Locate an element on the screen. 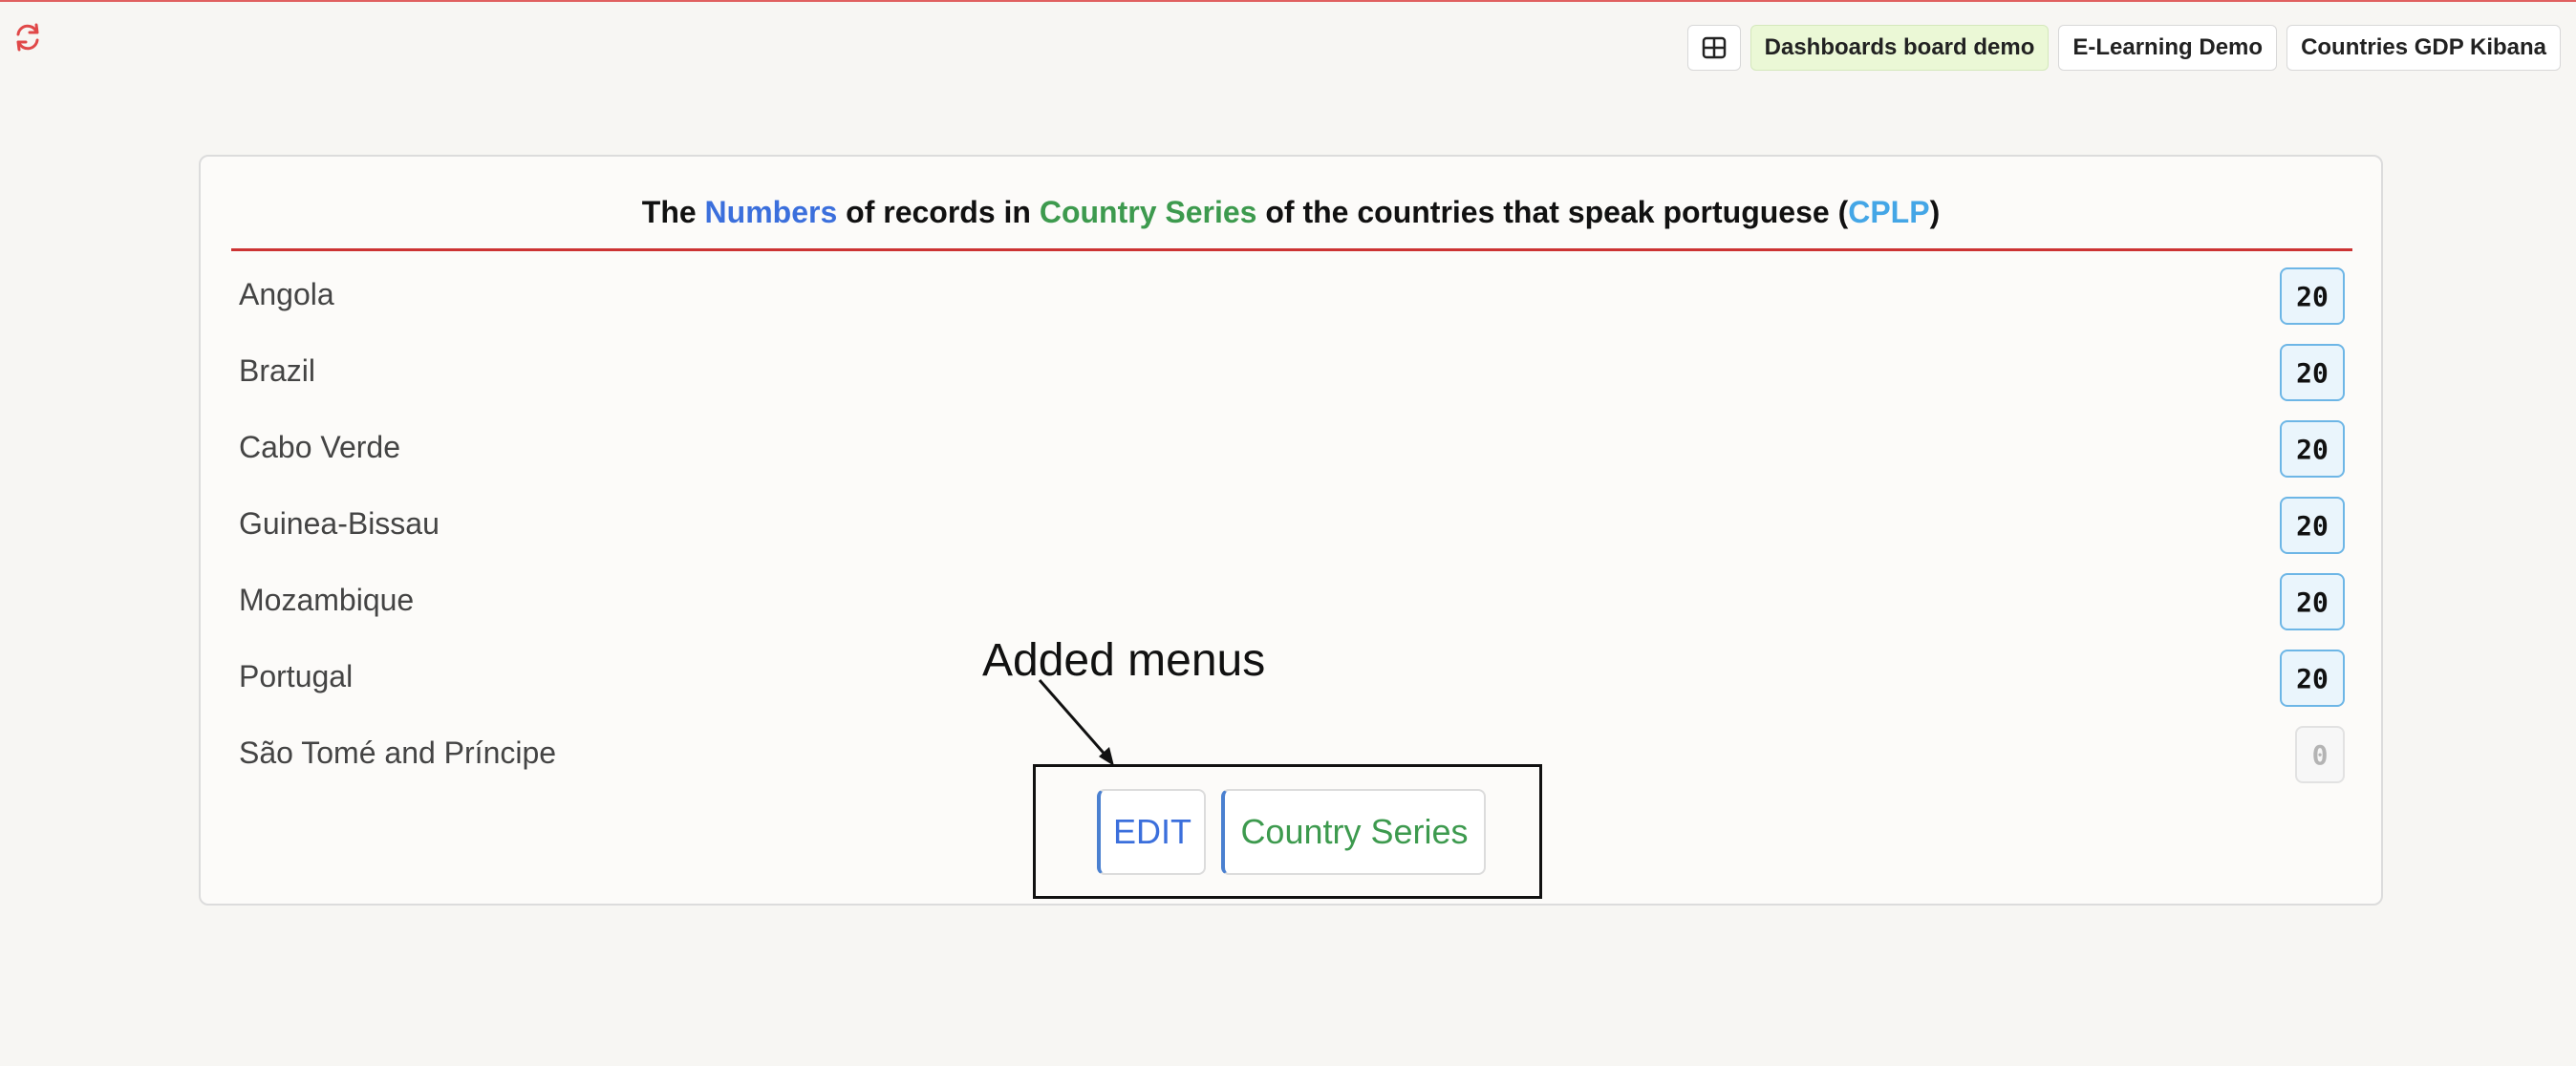 This screenshot has width=2576, height=1066. nav-countries-gdp-kibana: Countries GDP Kibana is located at coordinates (2423, 48).